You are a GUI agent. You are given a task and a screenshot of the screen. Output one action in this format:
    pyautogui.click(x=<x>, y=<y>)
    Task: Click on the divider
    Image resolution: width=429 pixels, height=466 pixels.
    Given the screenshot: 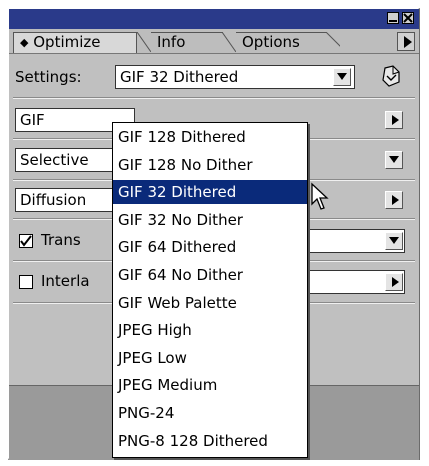 What is the action you would take?
    pyautogui.click(x=214, y=98)
    